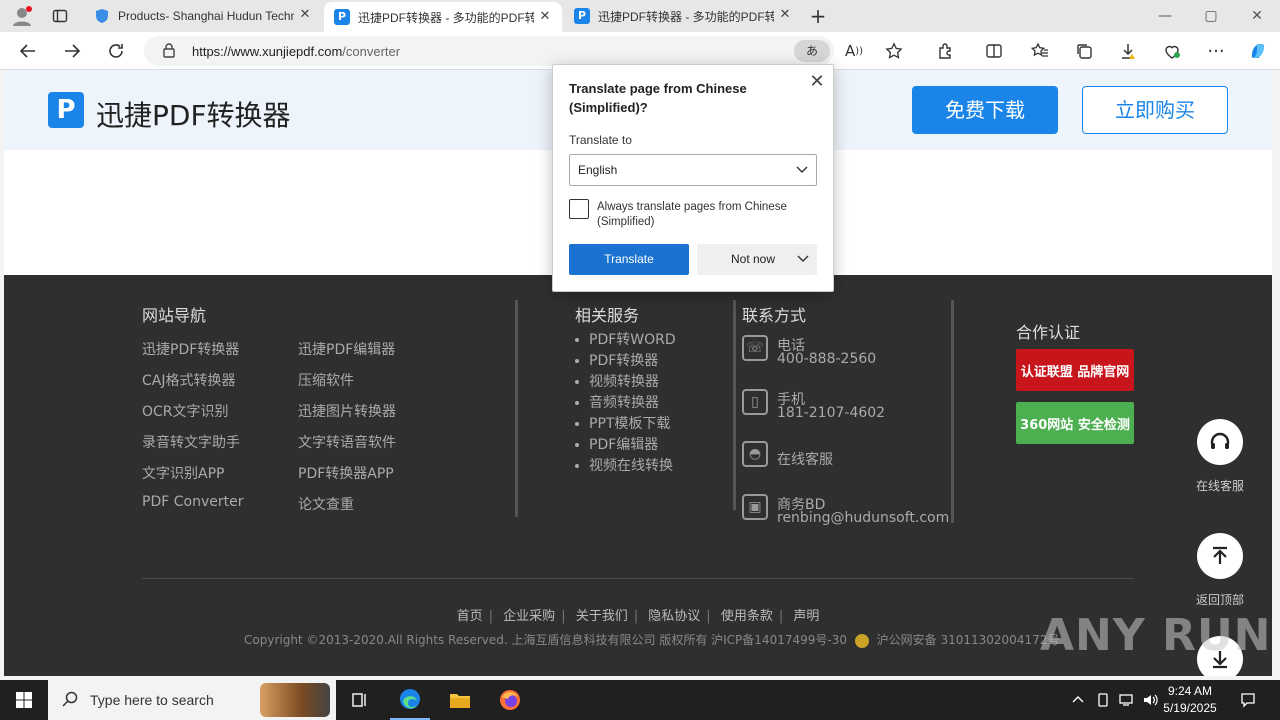  I want to click on url-text: https://www.xunjiepdf.com/converter, so click(296, 51).